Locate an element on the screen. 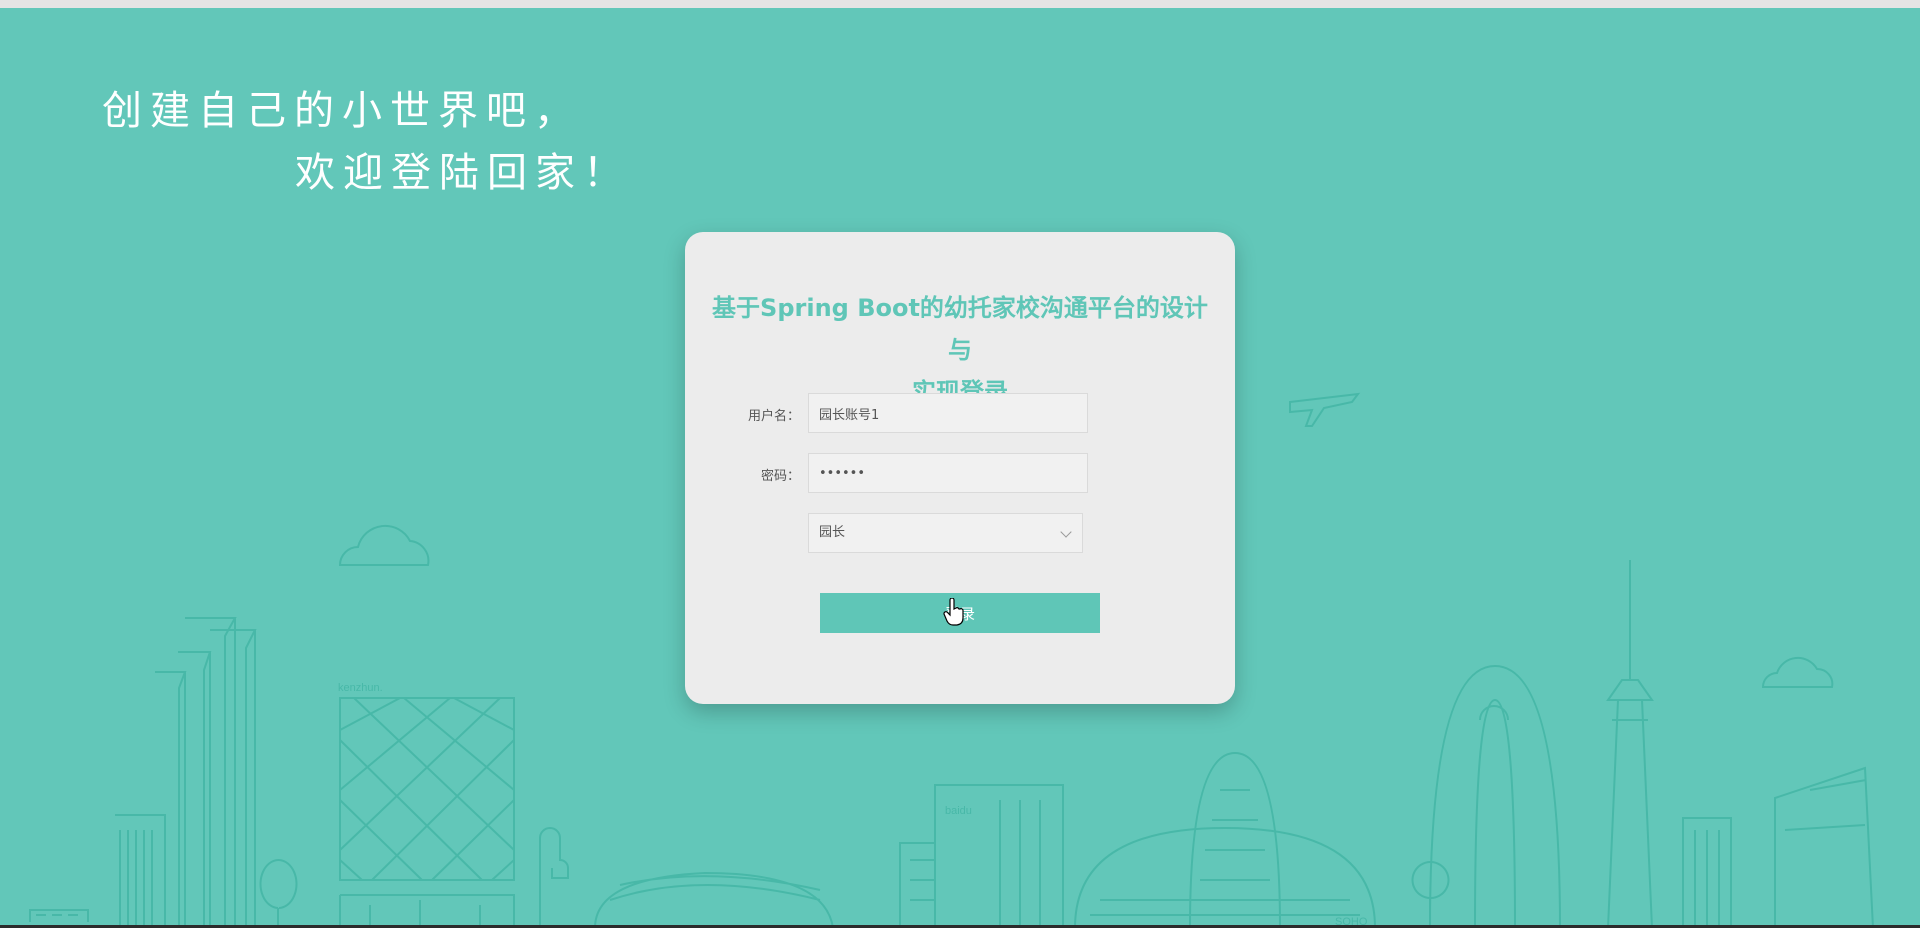 The image size is (1920, 928). hand-pointer-cursor-icon is located at coordinates (953, 612).